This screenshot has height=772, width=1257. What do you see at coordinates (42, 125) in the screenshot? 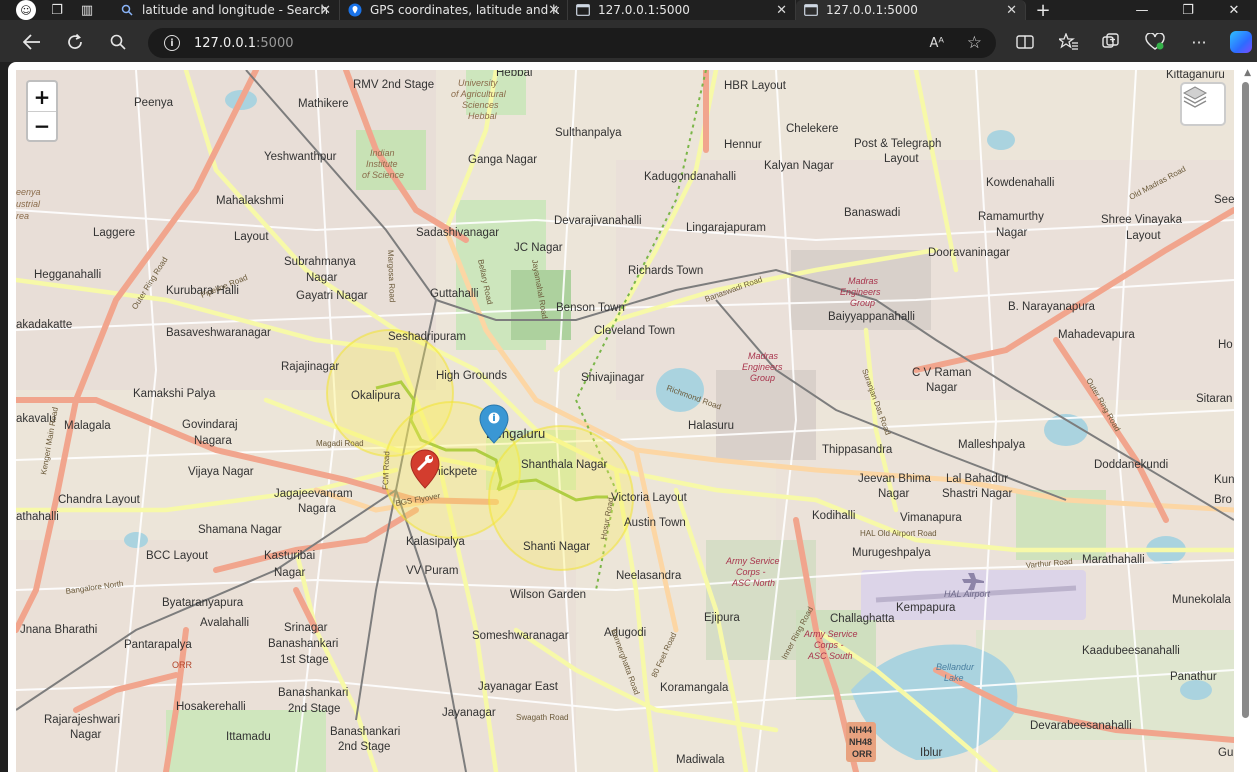
I see `zoom-out-button: −` at bounding box center [42, 125].